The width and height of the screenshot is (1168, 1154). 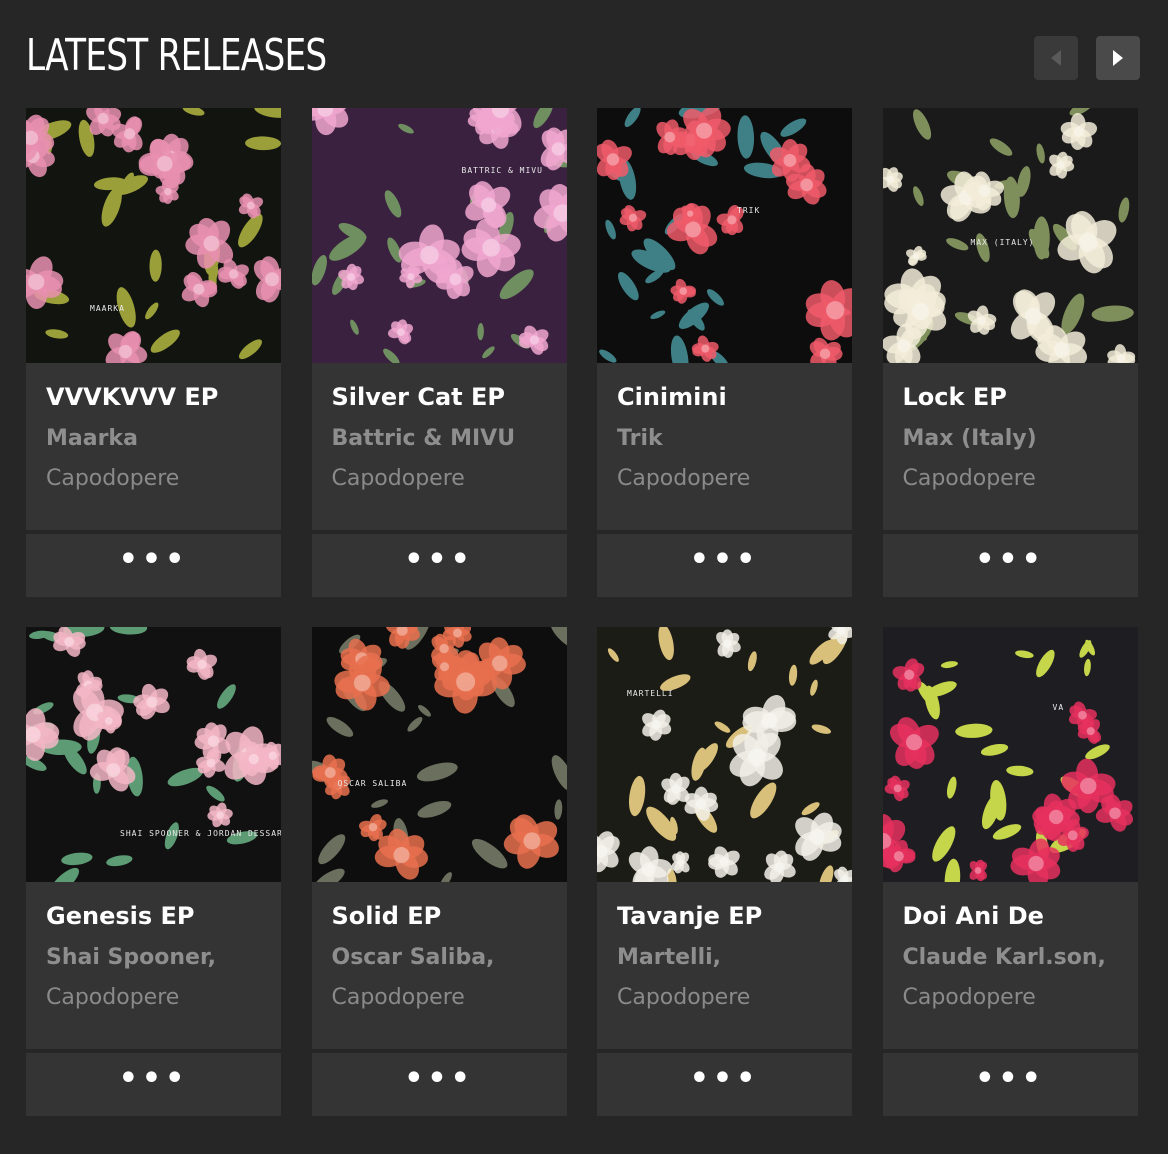 What do you see at coordinates (724, 439) in the screenshot?
I see `release-artist: Trik` at bounding box center [724, 439].